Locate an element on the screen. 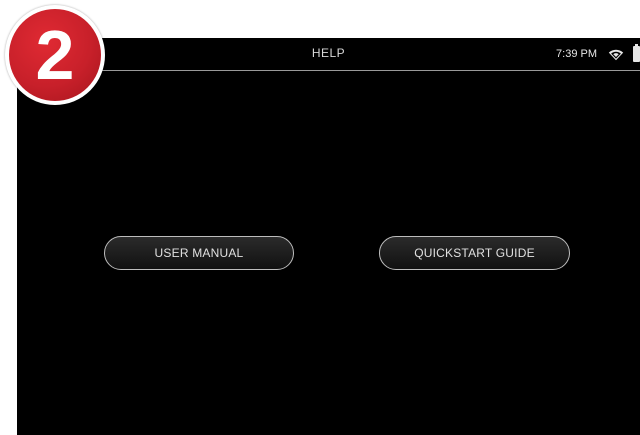  wifi-icon is located at coordinates (616, 55).